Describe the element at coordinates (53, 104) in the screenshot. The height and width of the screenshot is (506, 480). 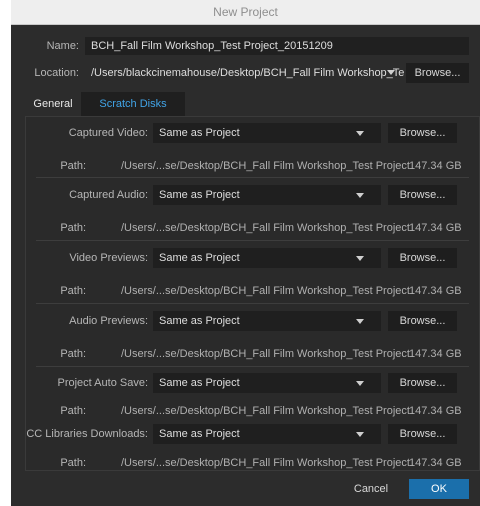
I see `tab-general: General` at that location.